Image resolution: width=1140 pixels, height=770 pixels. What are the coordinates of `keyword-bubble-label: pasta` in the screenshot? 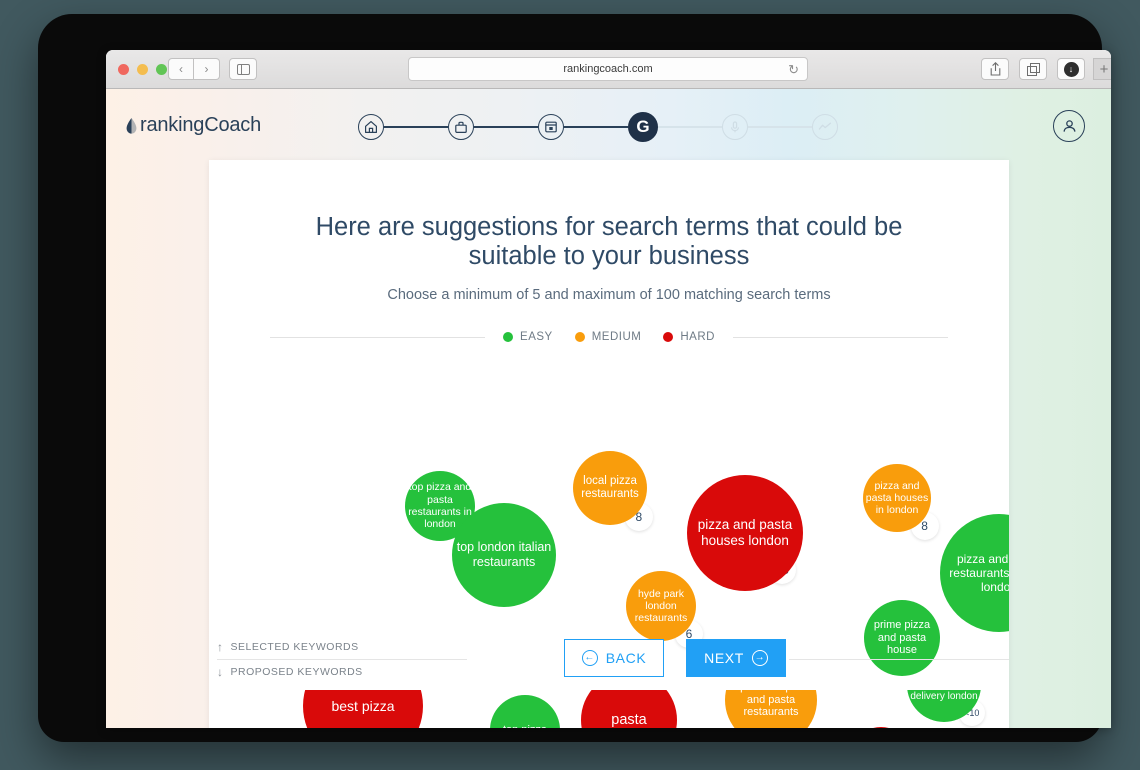 It's located at (629, 719).